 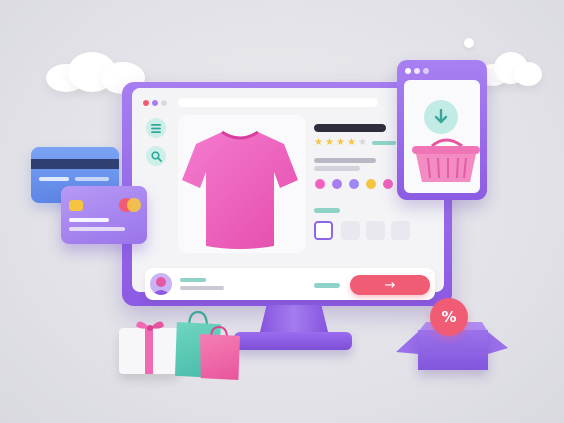 I want to click on gift-ribbon-vertical, so click(x=149, y=351).